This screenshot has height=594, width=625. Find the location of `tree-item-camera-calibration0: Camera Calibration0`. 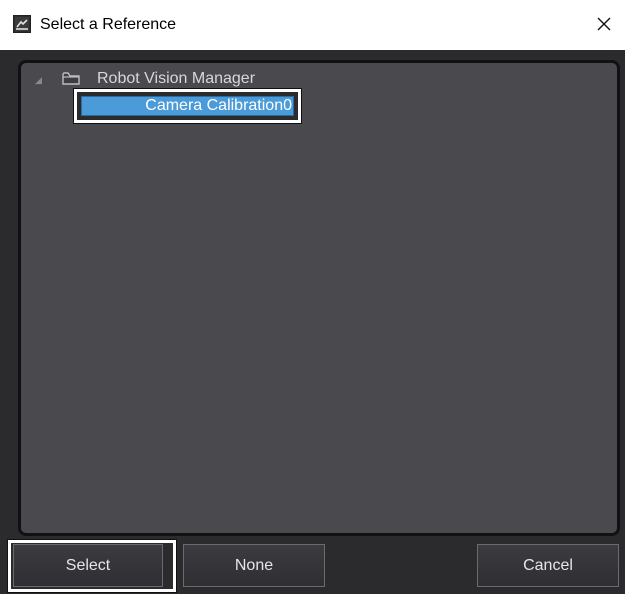

tree-item-camera-calibration0: Camera Calibration0 is located at coordinates (187, 106).